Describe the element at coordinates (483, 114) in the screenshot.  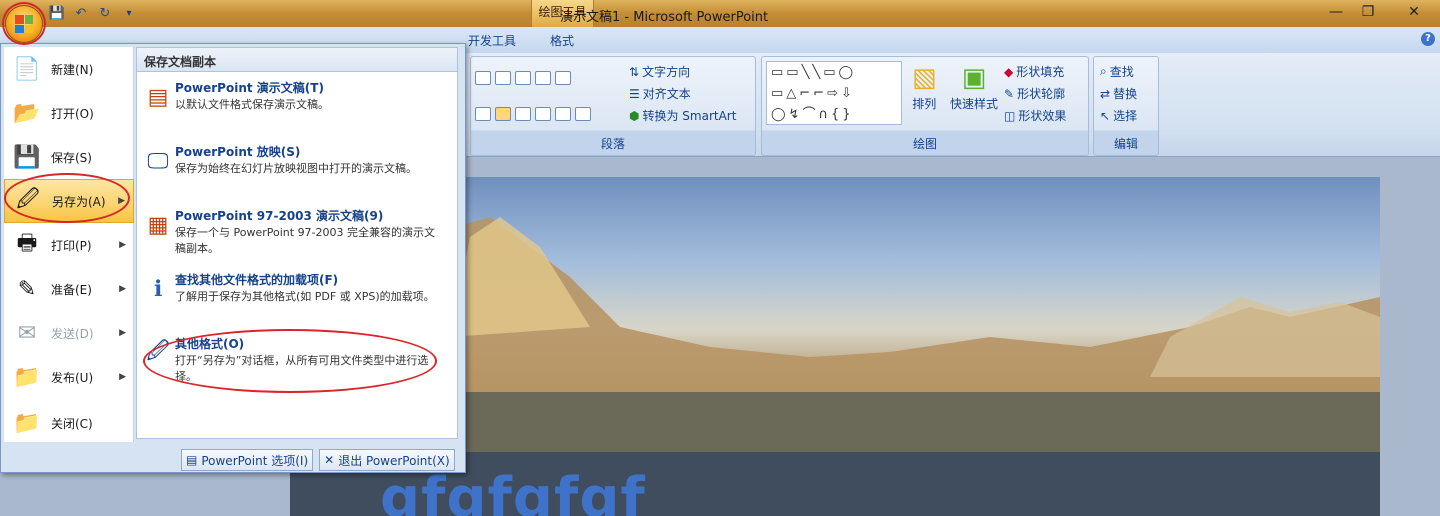
I see `align-left-icon` at that location.